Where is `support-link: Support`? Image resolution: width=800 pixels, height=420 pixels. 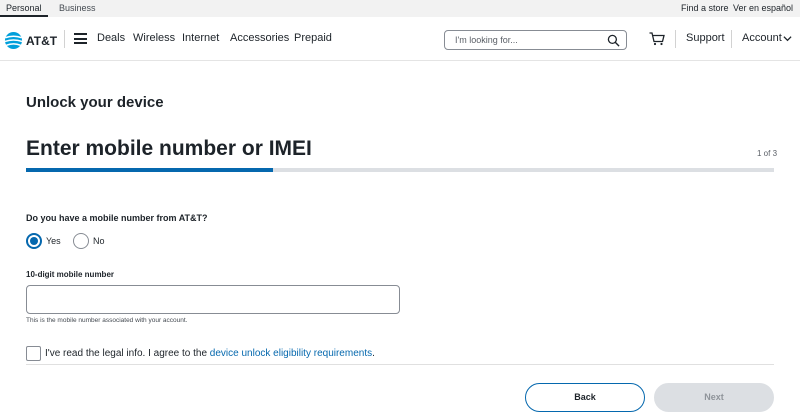
support-link: Support is located at coordinates (705, 38).